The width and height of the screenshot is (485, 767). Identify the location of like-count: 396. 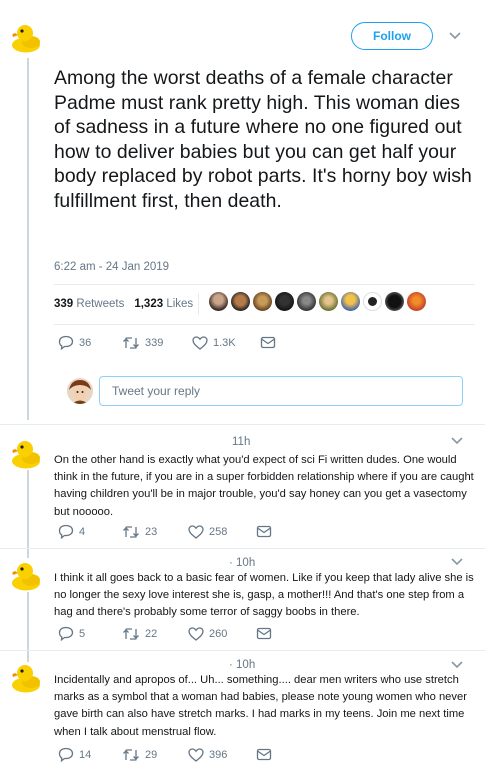
(218, 754).